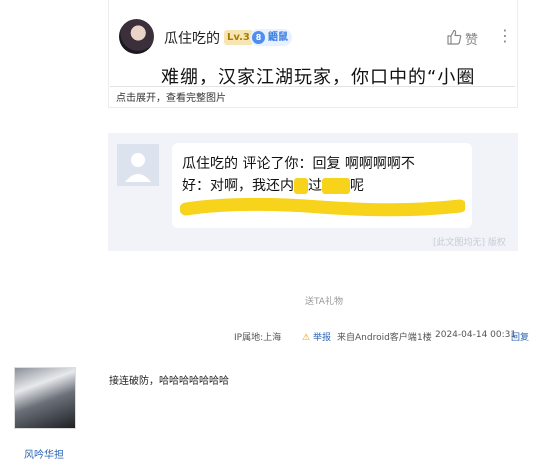  What do you see at coordinates (45, 398) in the screenshot?
I see `reply-author-avatar` at bounding box center [45, 398].